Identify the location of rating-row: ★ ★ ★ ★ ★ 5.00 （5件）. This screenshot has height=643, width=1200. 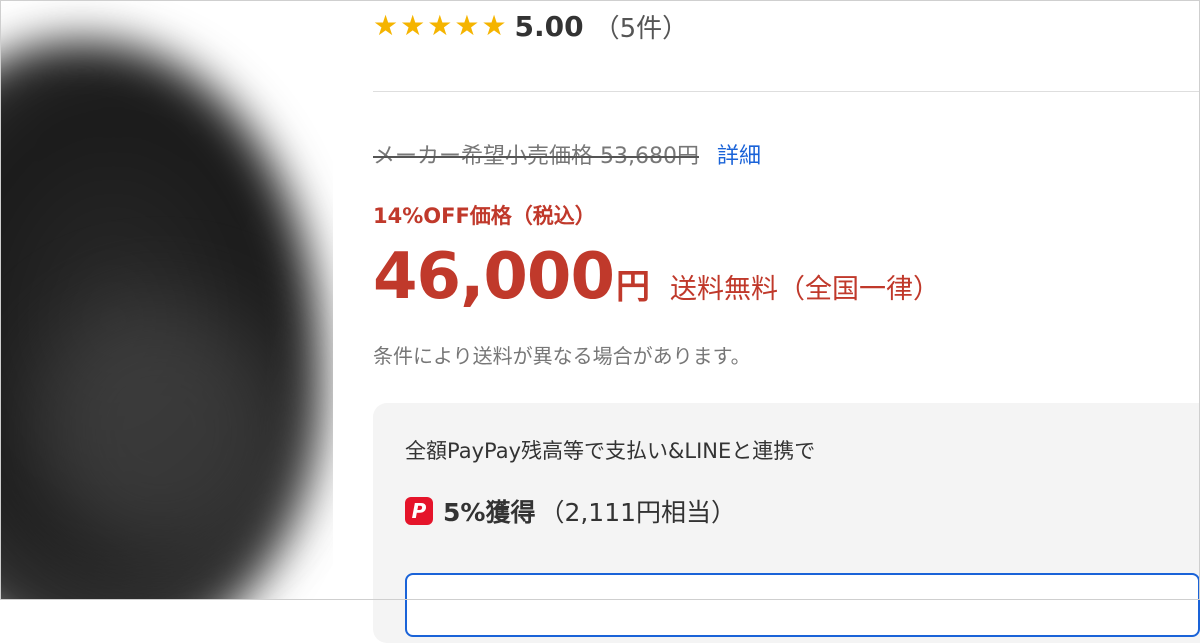
(530, 26).